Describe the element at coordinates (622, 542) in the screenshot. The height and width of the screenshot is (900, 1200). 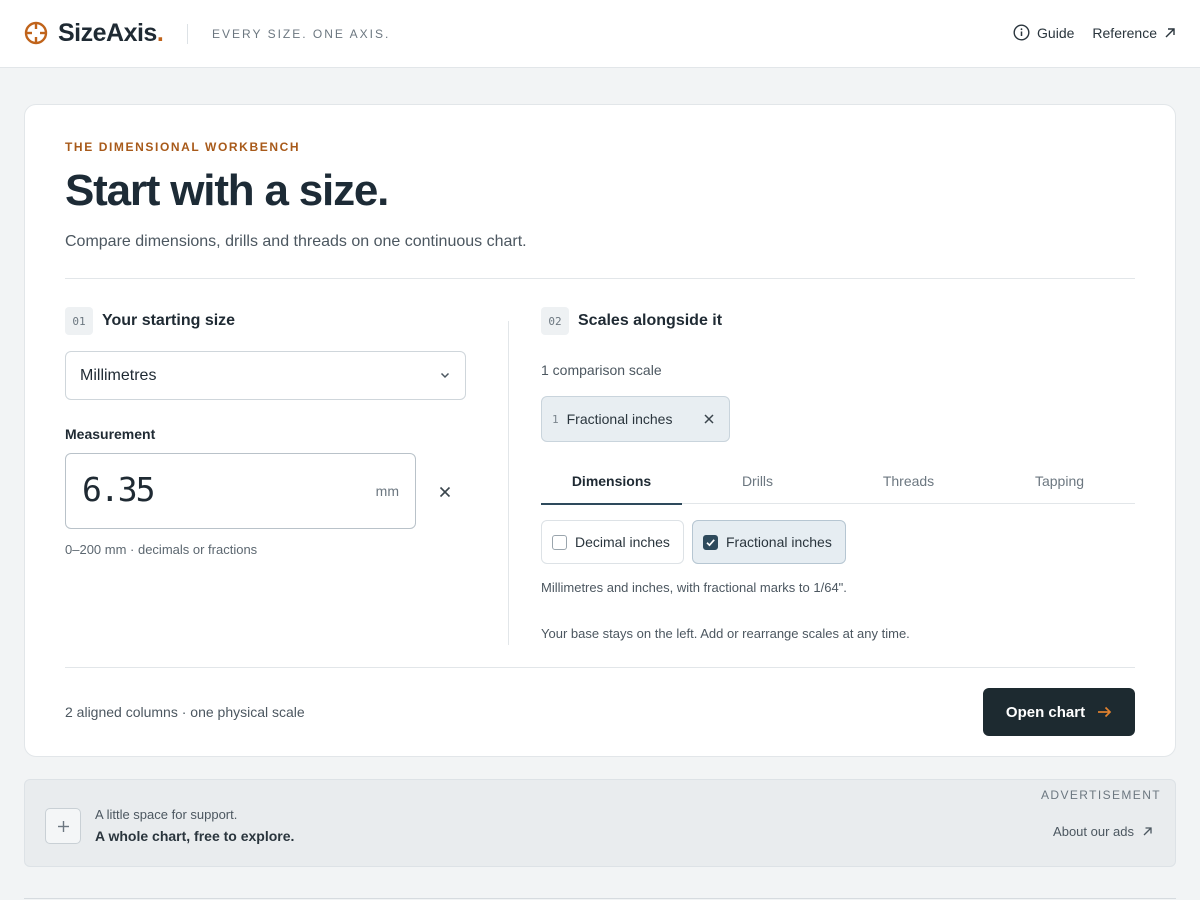
I see `option-label: Decimal inches` at that location.